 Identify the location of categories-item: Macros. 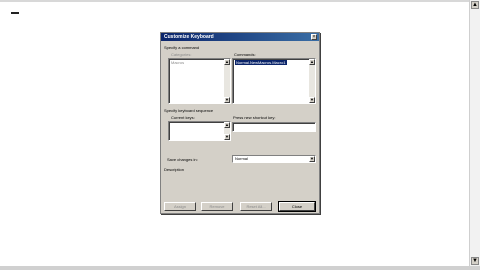
(177, 62).